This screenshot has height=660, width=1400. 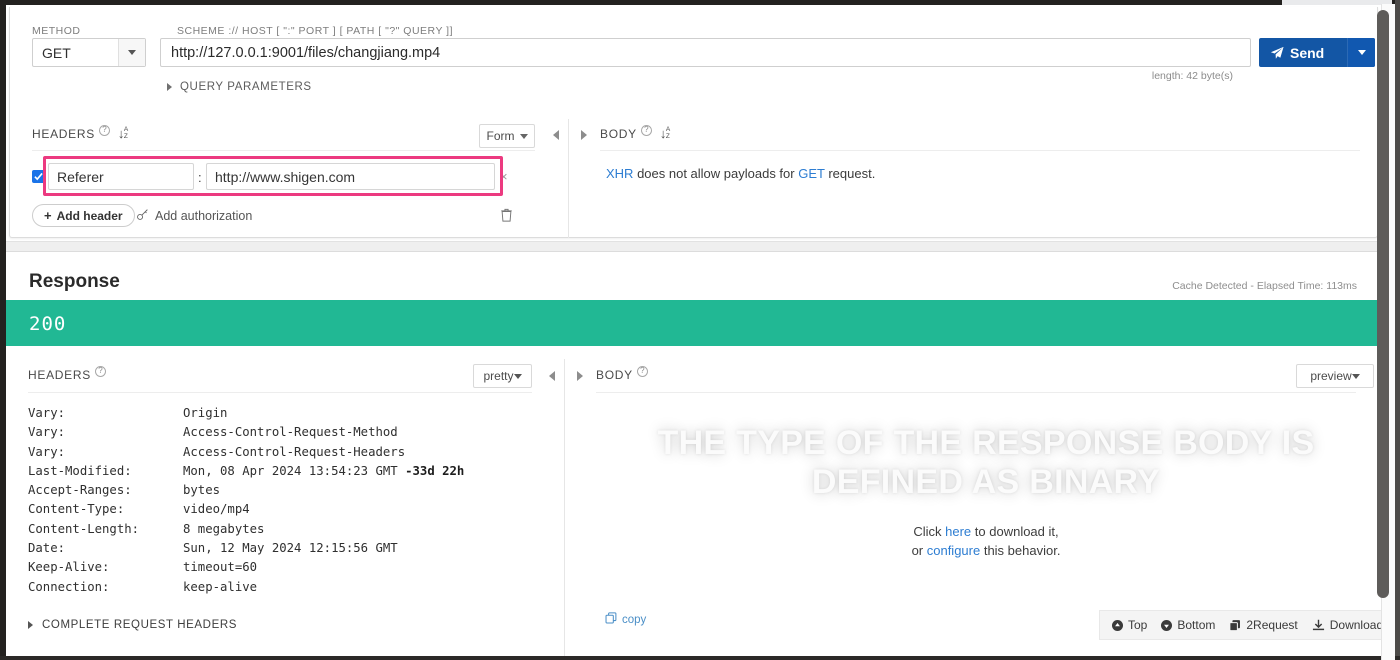 What do you see at coordinates (121, 176) in the screenshot?
I see `header-name-input: Referer` at bounding box center [121, 176].